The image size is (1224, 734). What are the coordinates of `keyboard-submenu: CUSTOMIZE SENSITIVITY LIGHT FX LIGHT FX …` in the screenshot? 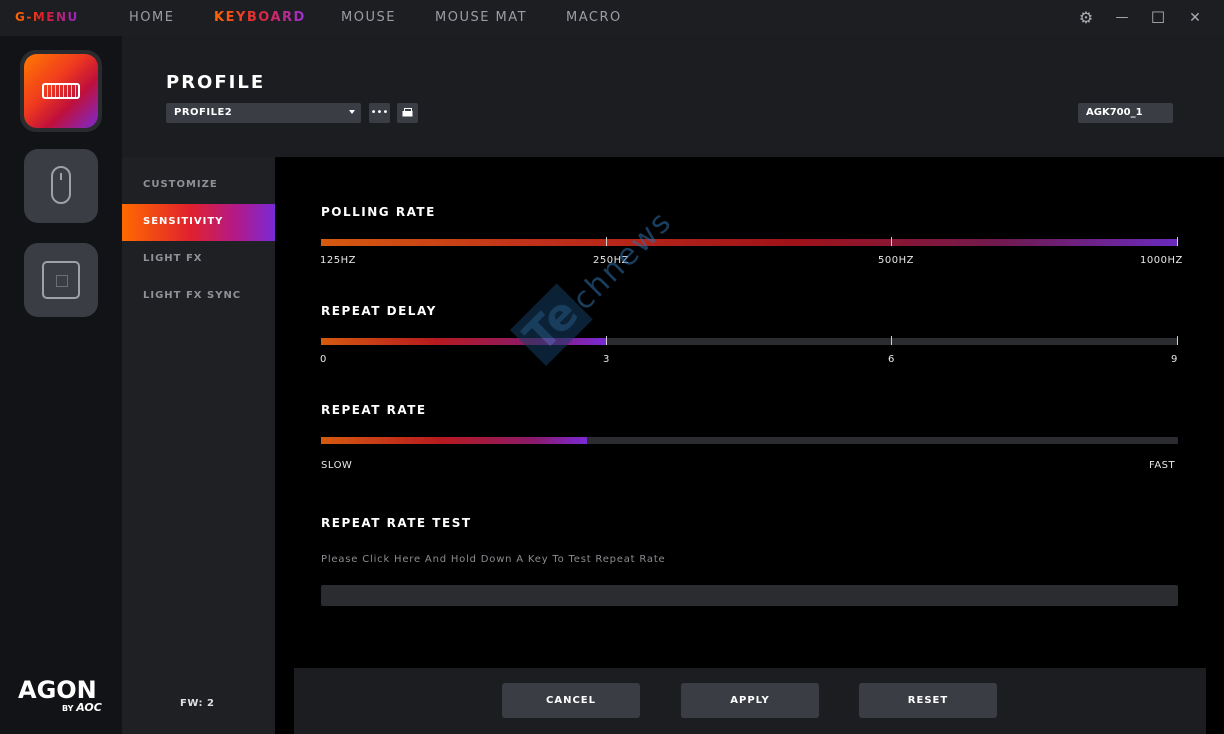 It's located at (198, 445).